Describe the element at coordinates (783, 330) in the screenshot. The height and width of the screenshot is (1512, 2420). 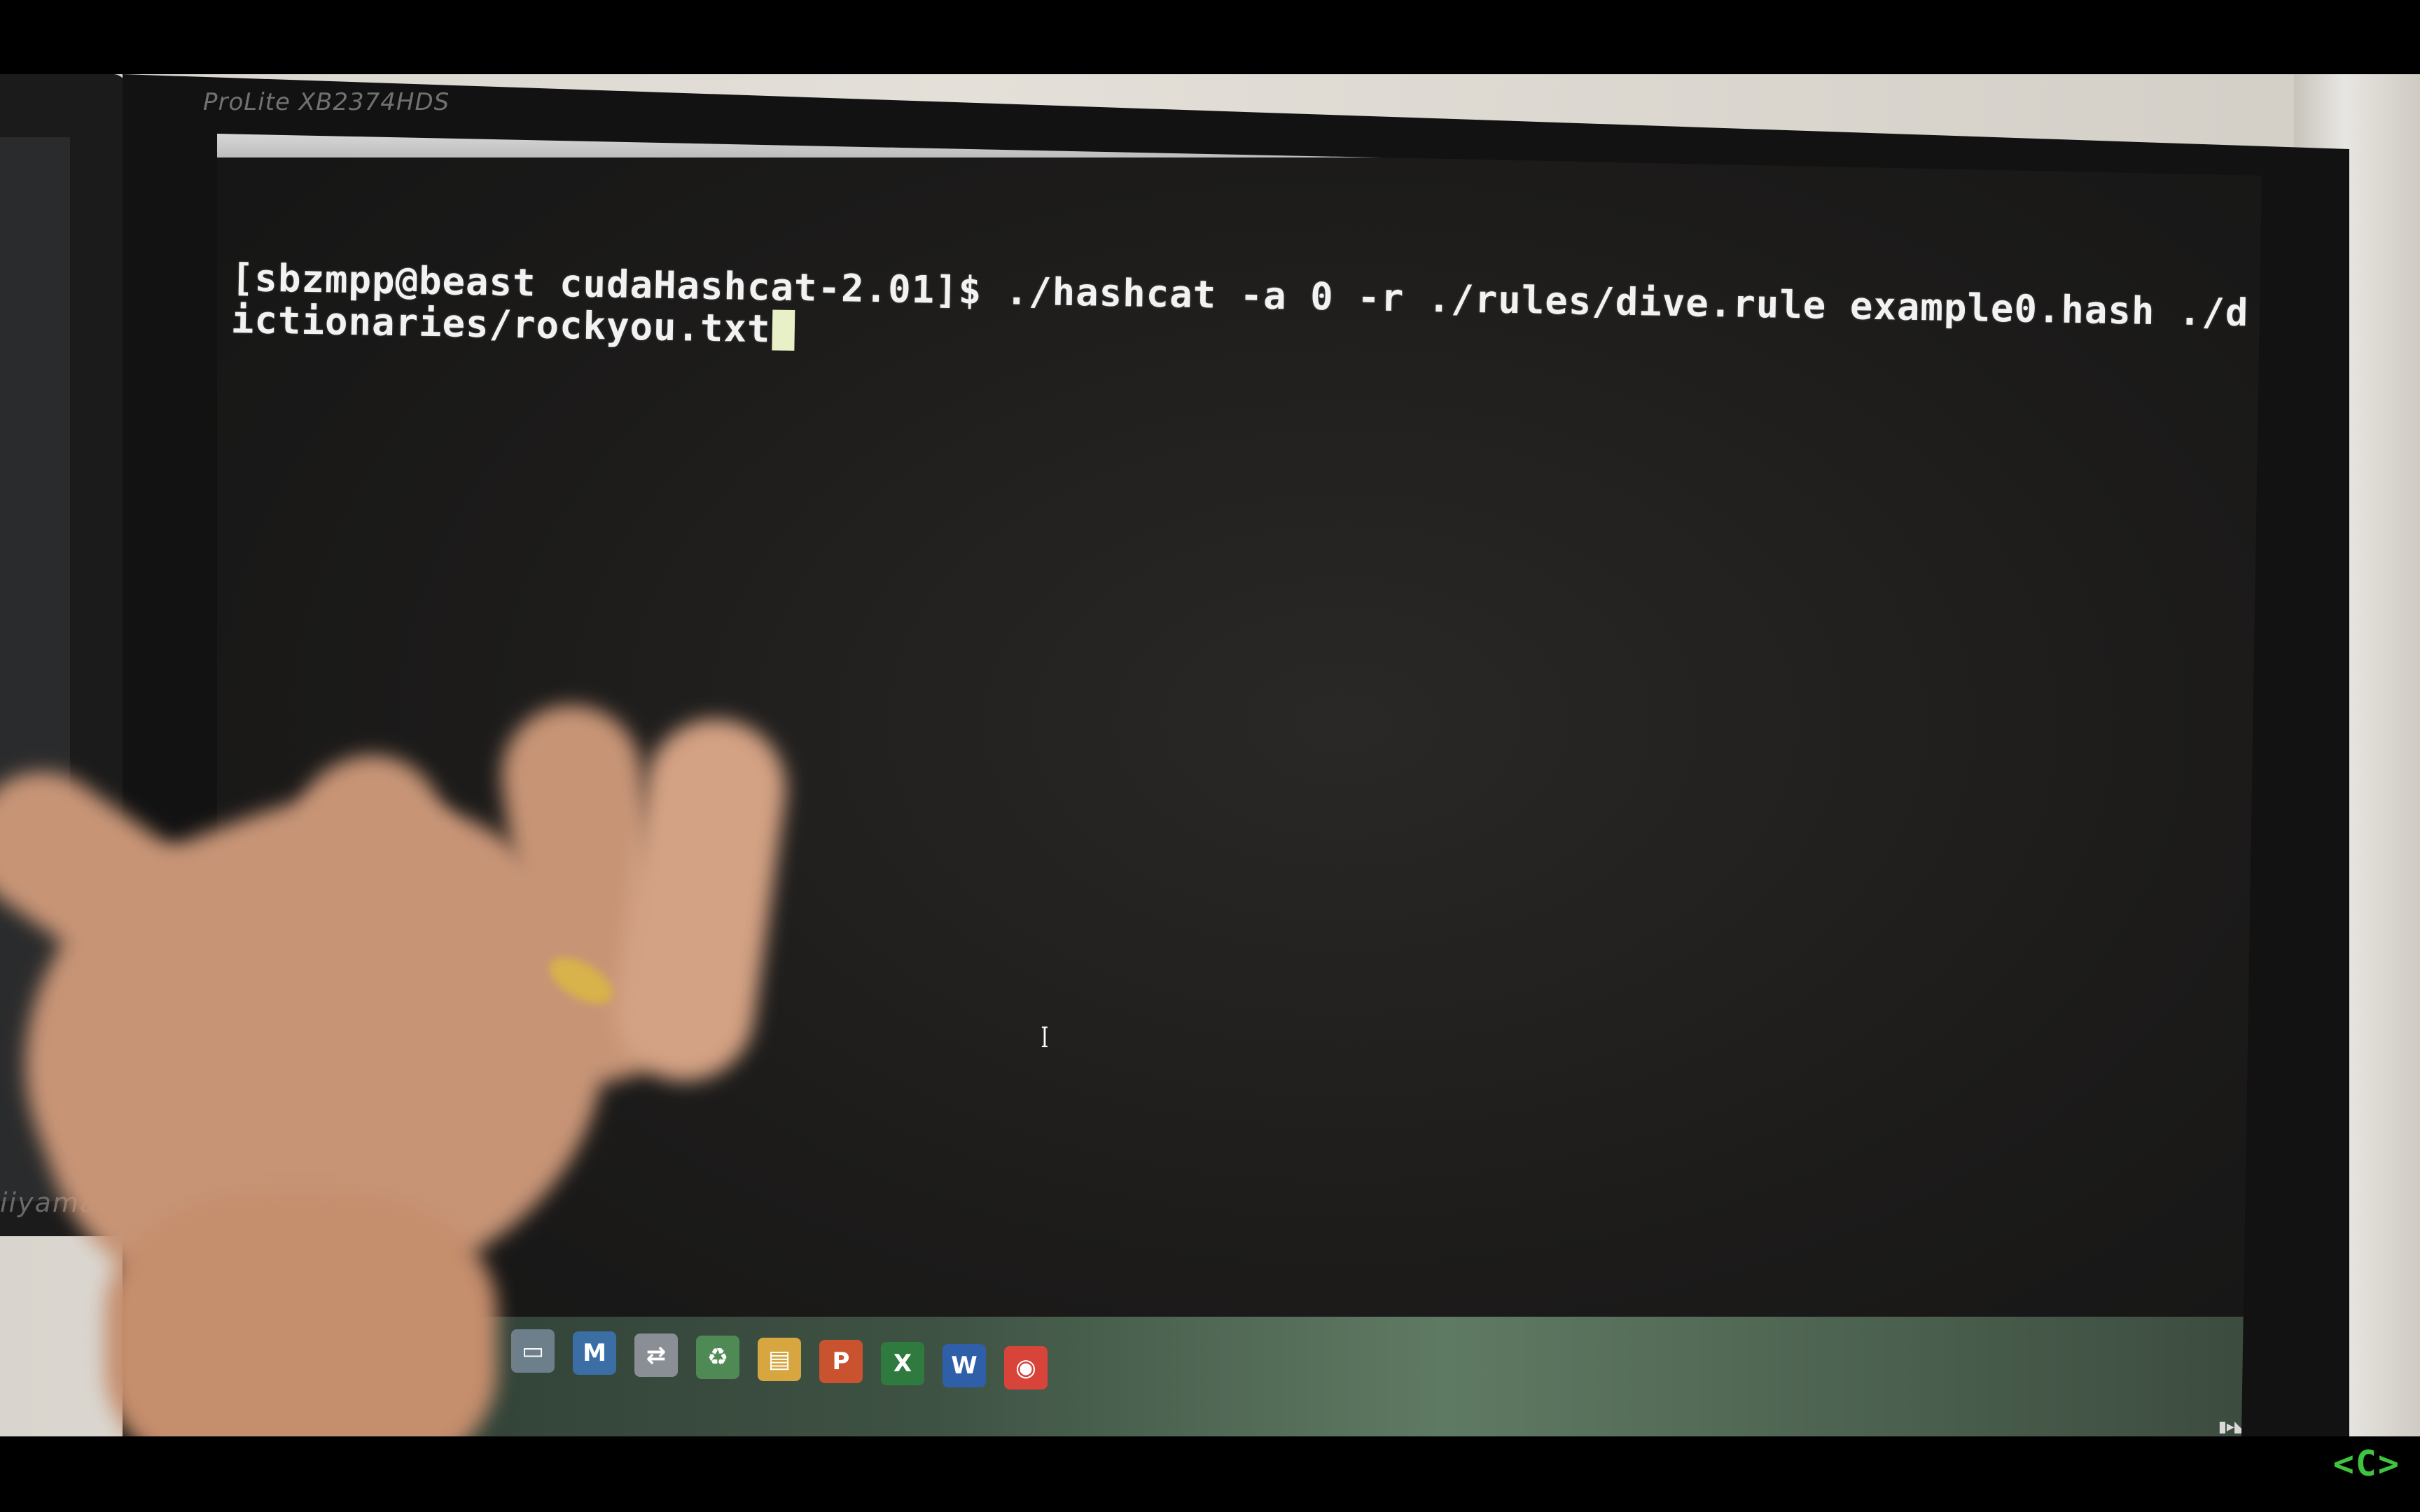
I see `terminal-cursor` at that location.